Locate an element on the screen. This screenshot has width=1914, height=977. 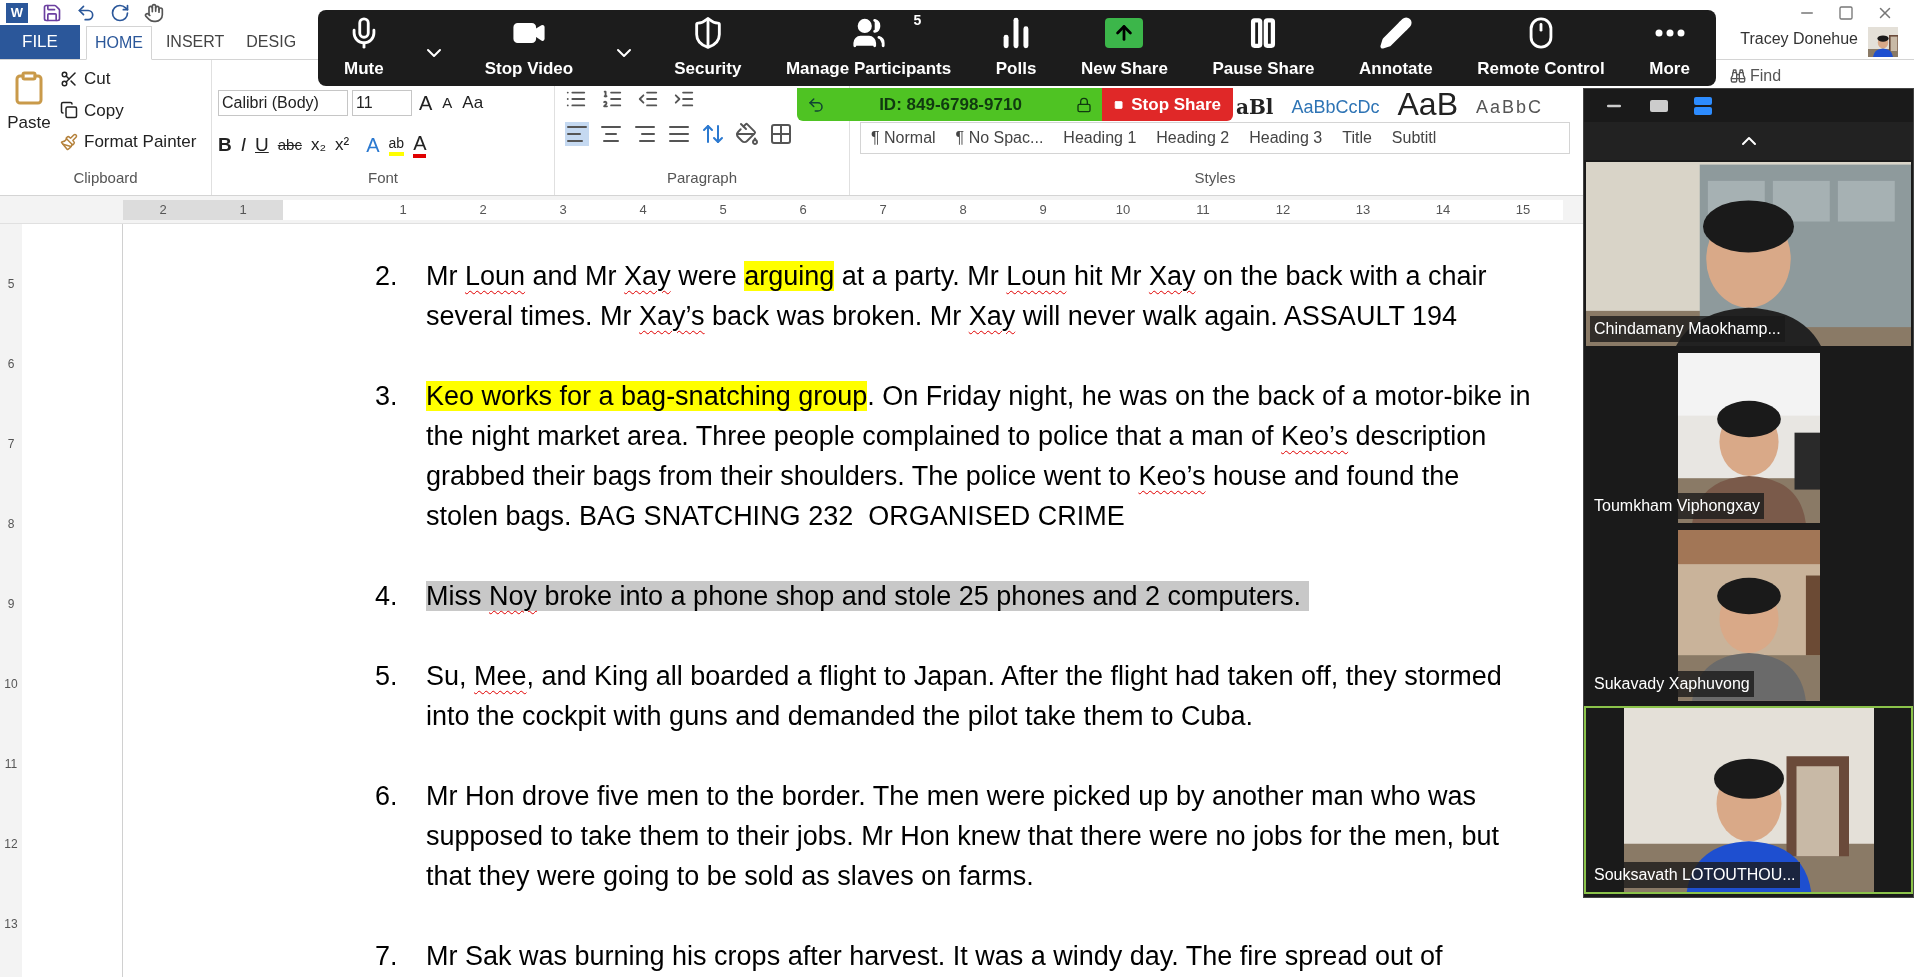
format-button: x² is located at coordinates (342, 145).